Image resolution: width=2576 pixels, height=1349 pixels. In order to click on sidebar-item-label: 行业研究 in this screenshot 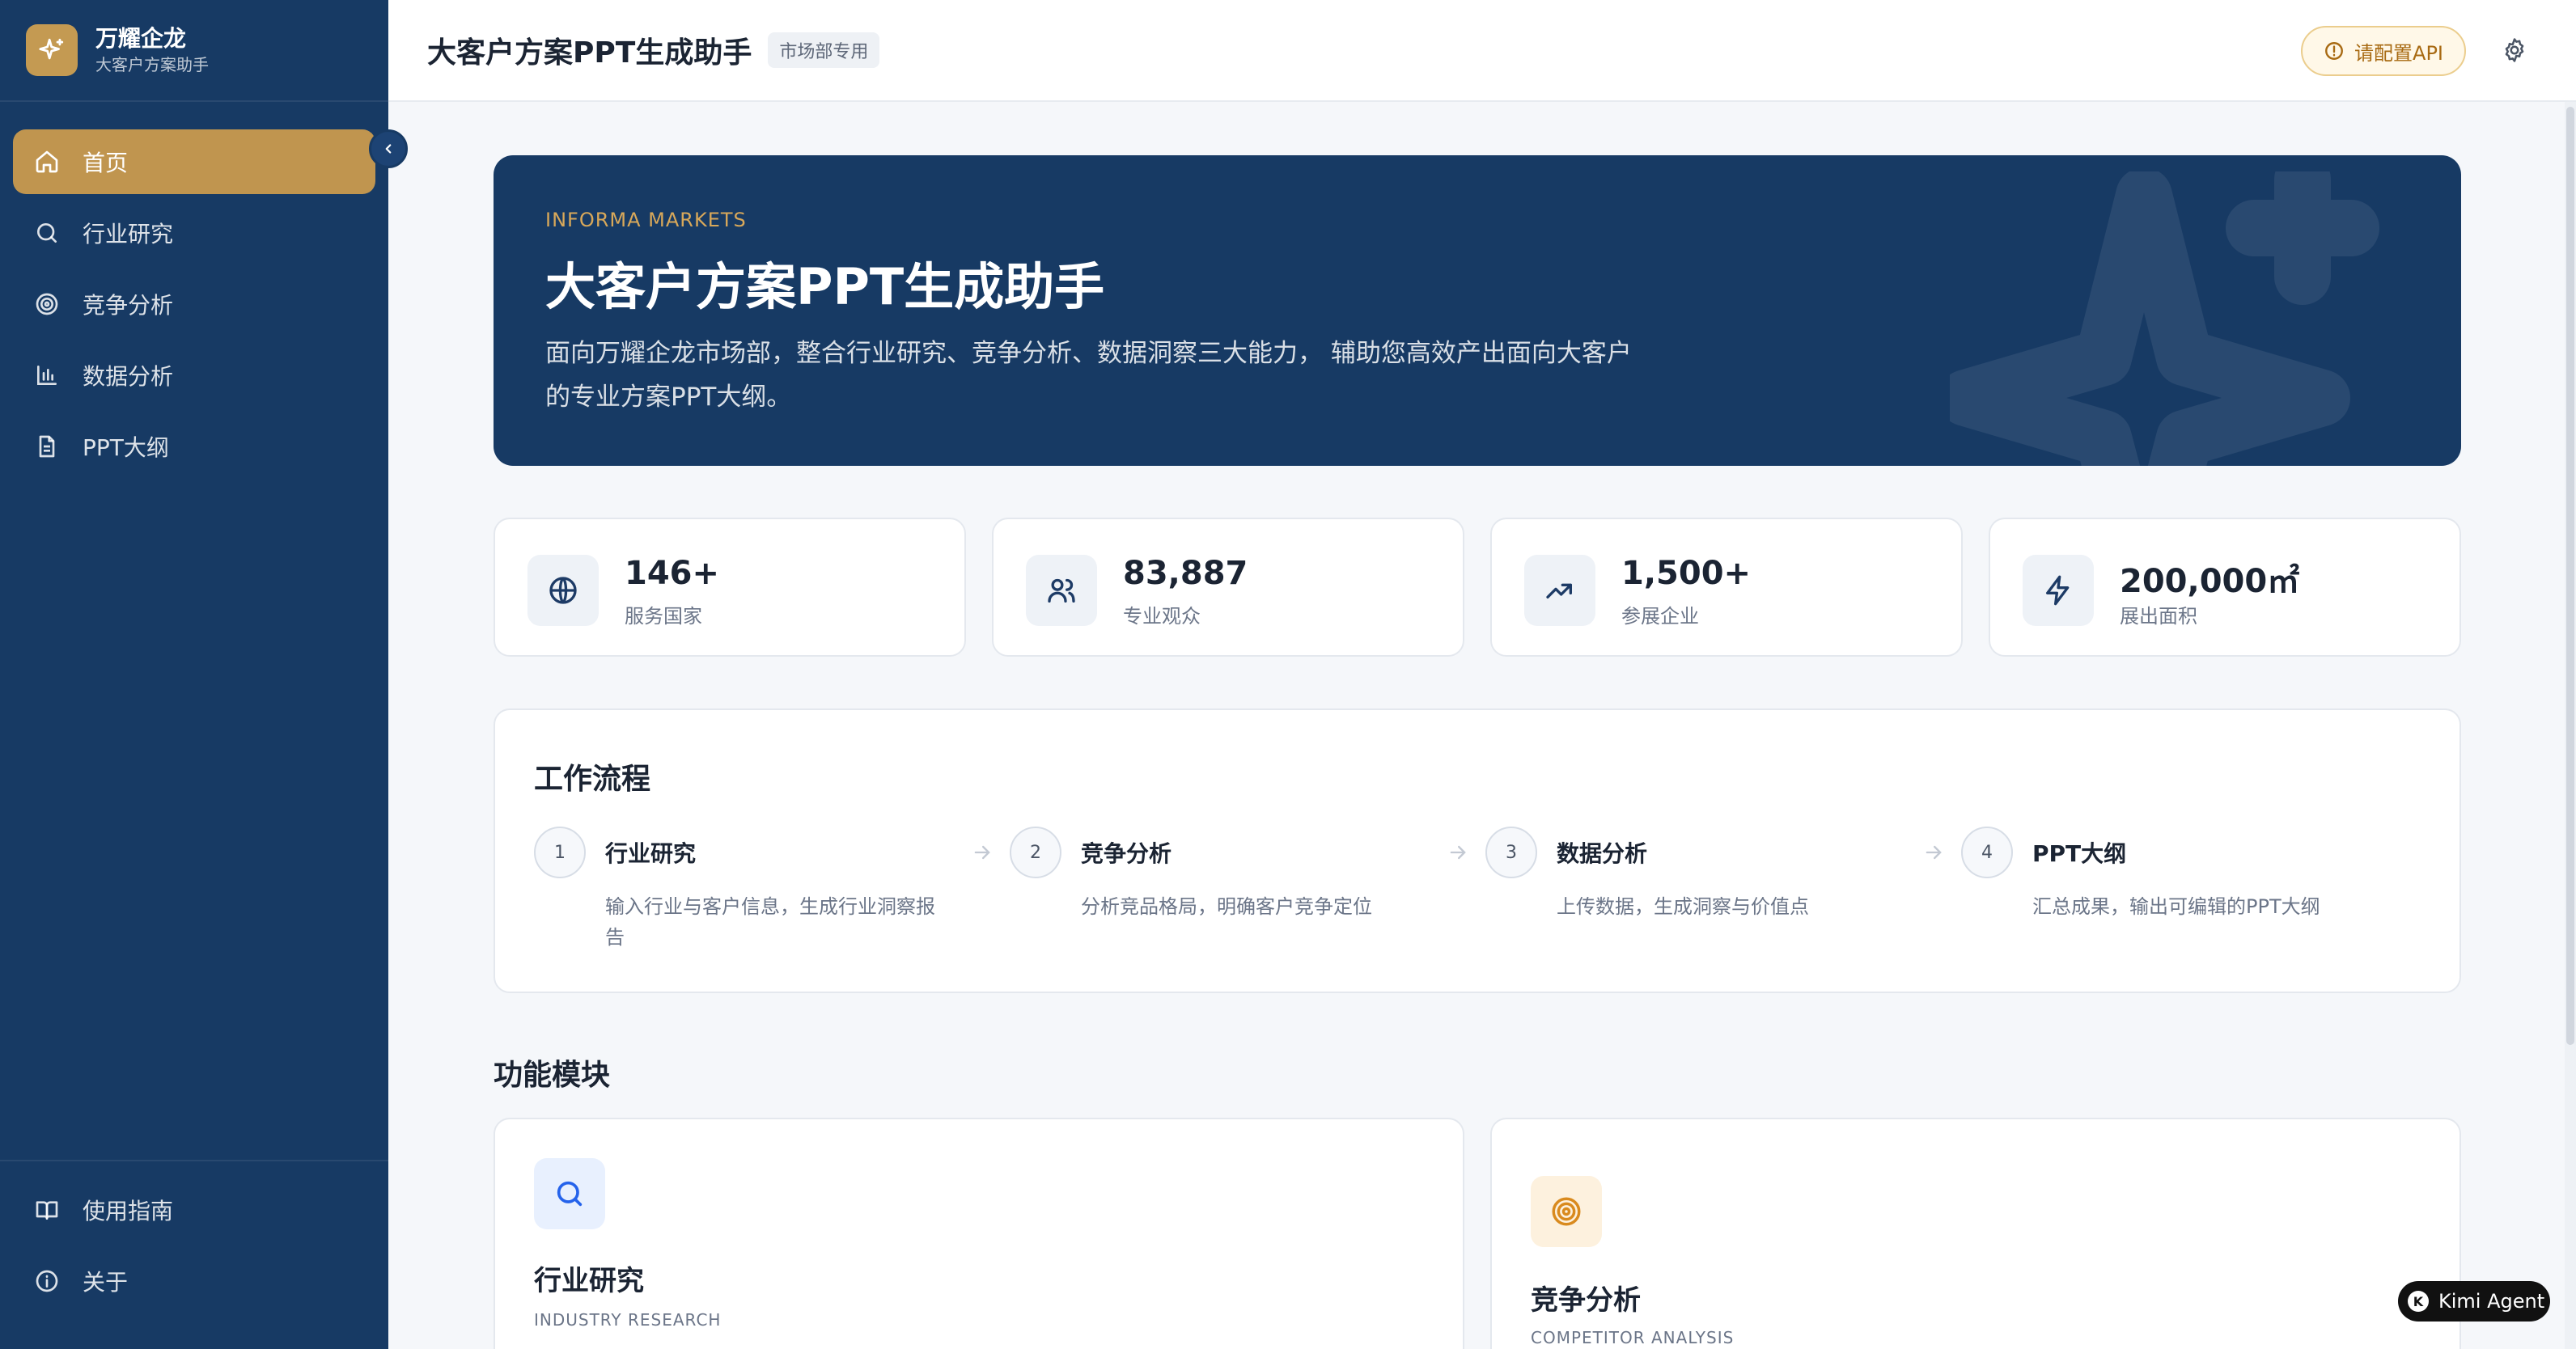, I will do `click(128, 234)`.